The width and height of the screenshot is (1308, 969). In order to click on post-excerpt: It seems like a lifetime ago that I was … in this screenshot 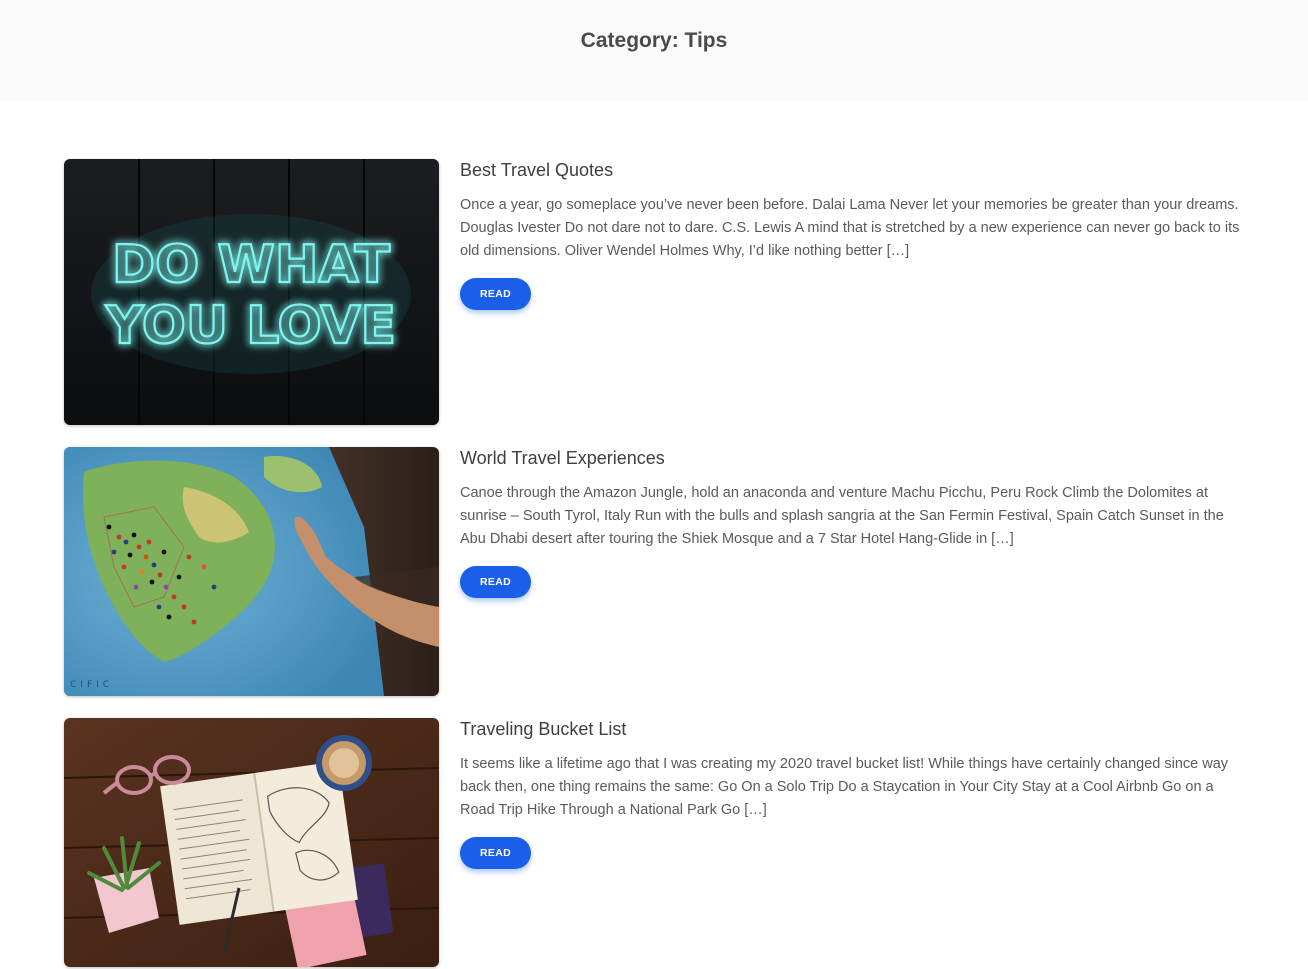, I will do `click(844, 787)`.